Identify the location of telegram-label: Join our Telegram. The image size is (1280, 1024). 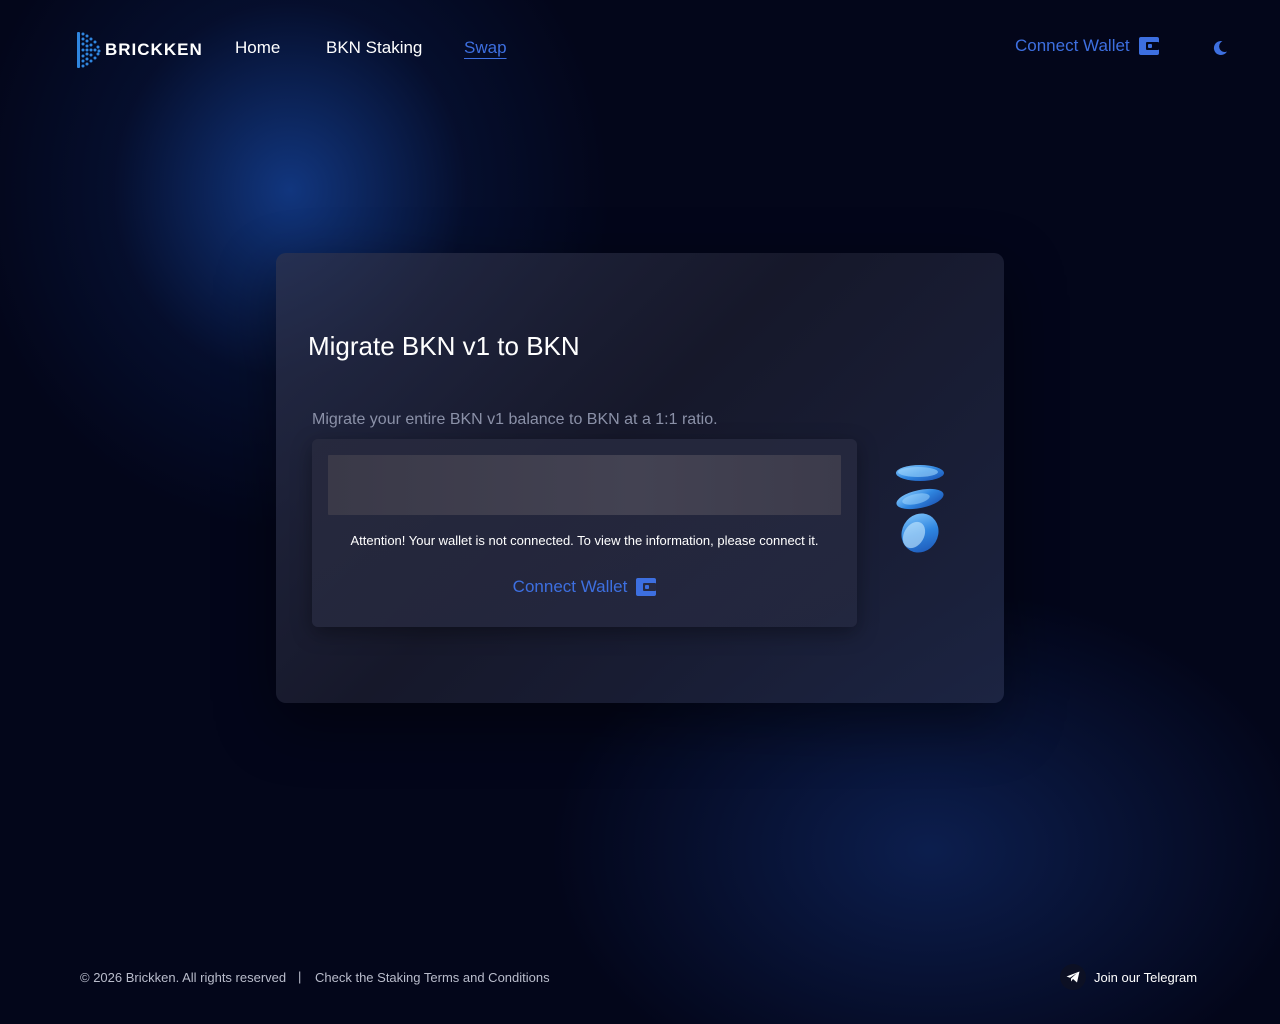
(1146, 977).